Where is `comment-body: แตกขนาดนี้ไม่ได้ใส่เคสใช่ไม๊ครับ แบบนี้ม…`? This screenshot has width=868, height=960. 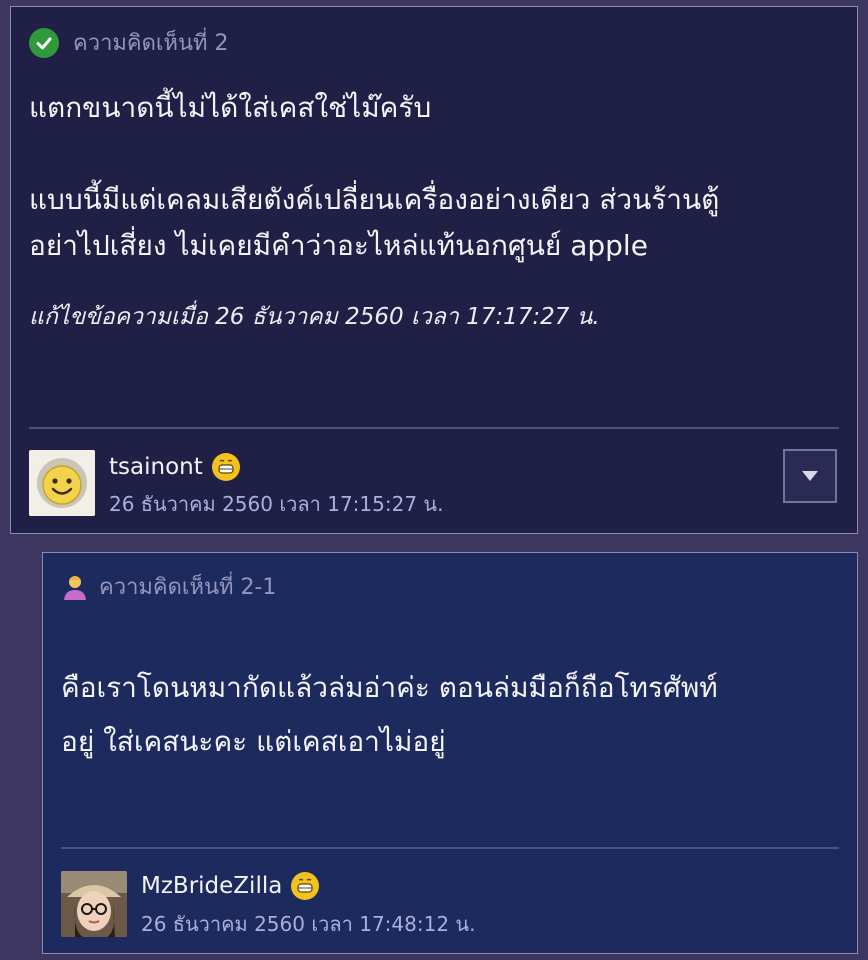 comment-body: แตกขนาดนี้ไม่ได้ใส่เคสใช่ไม๊ครับ แบบนี้ม… is located at coordinates (374, 176).